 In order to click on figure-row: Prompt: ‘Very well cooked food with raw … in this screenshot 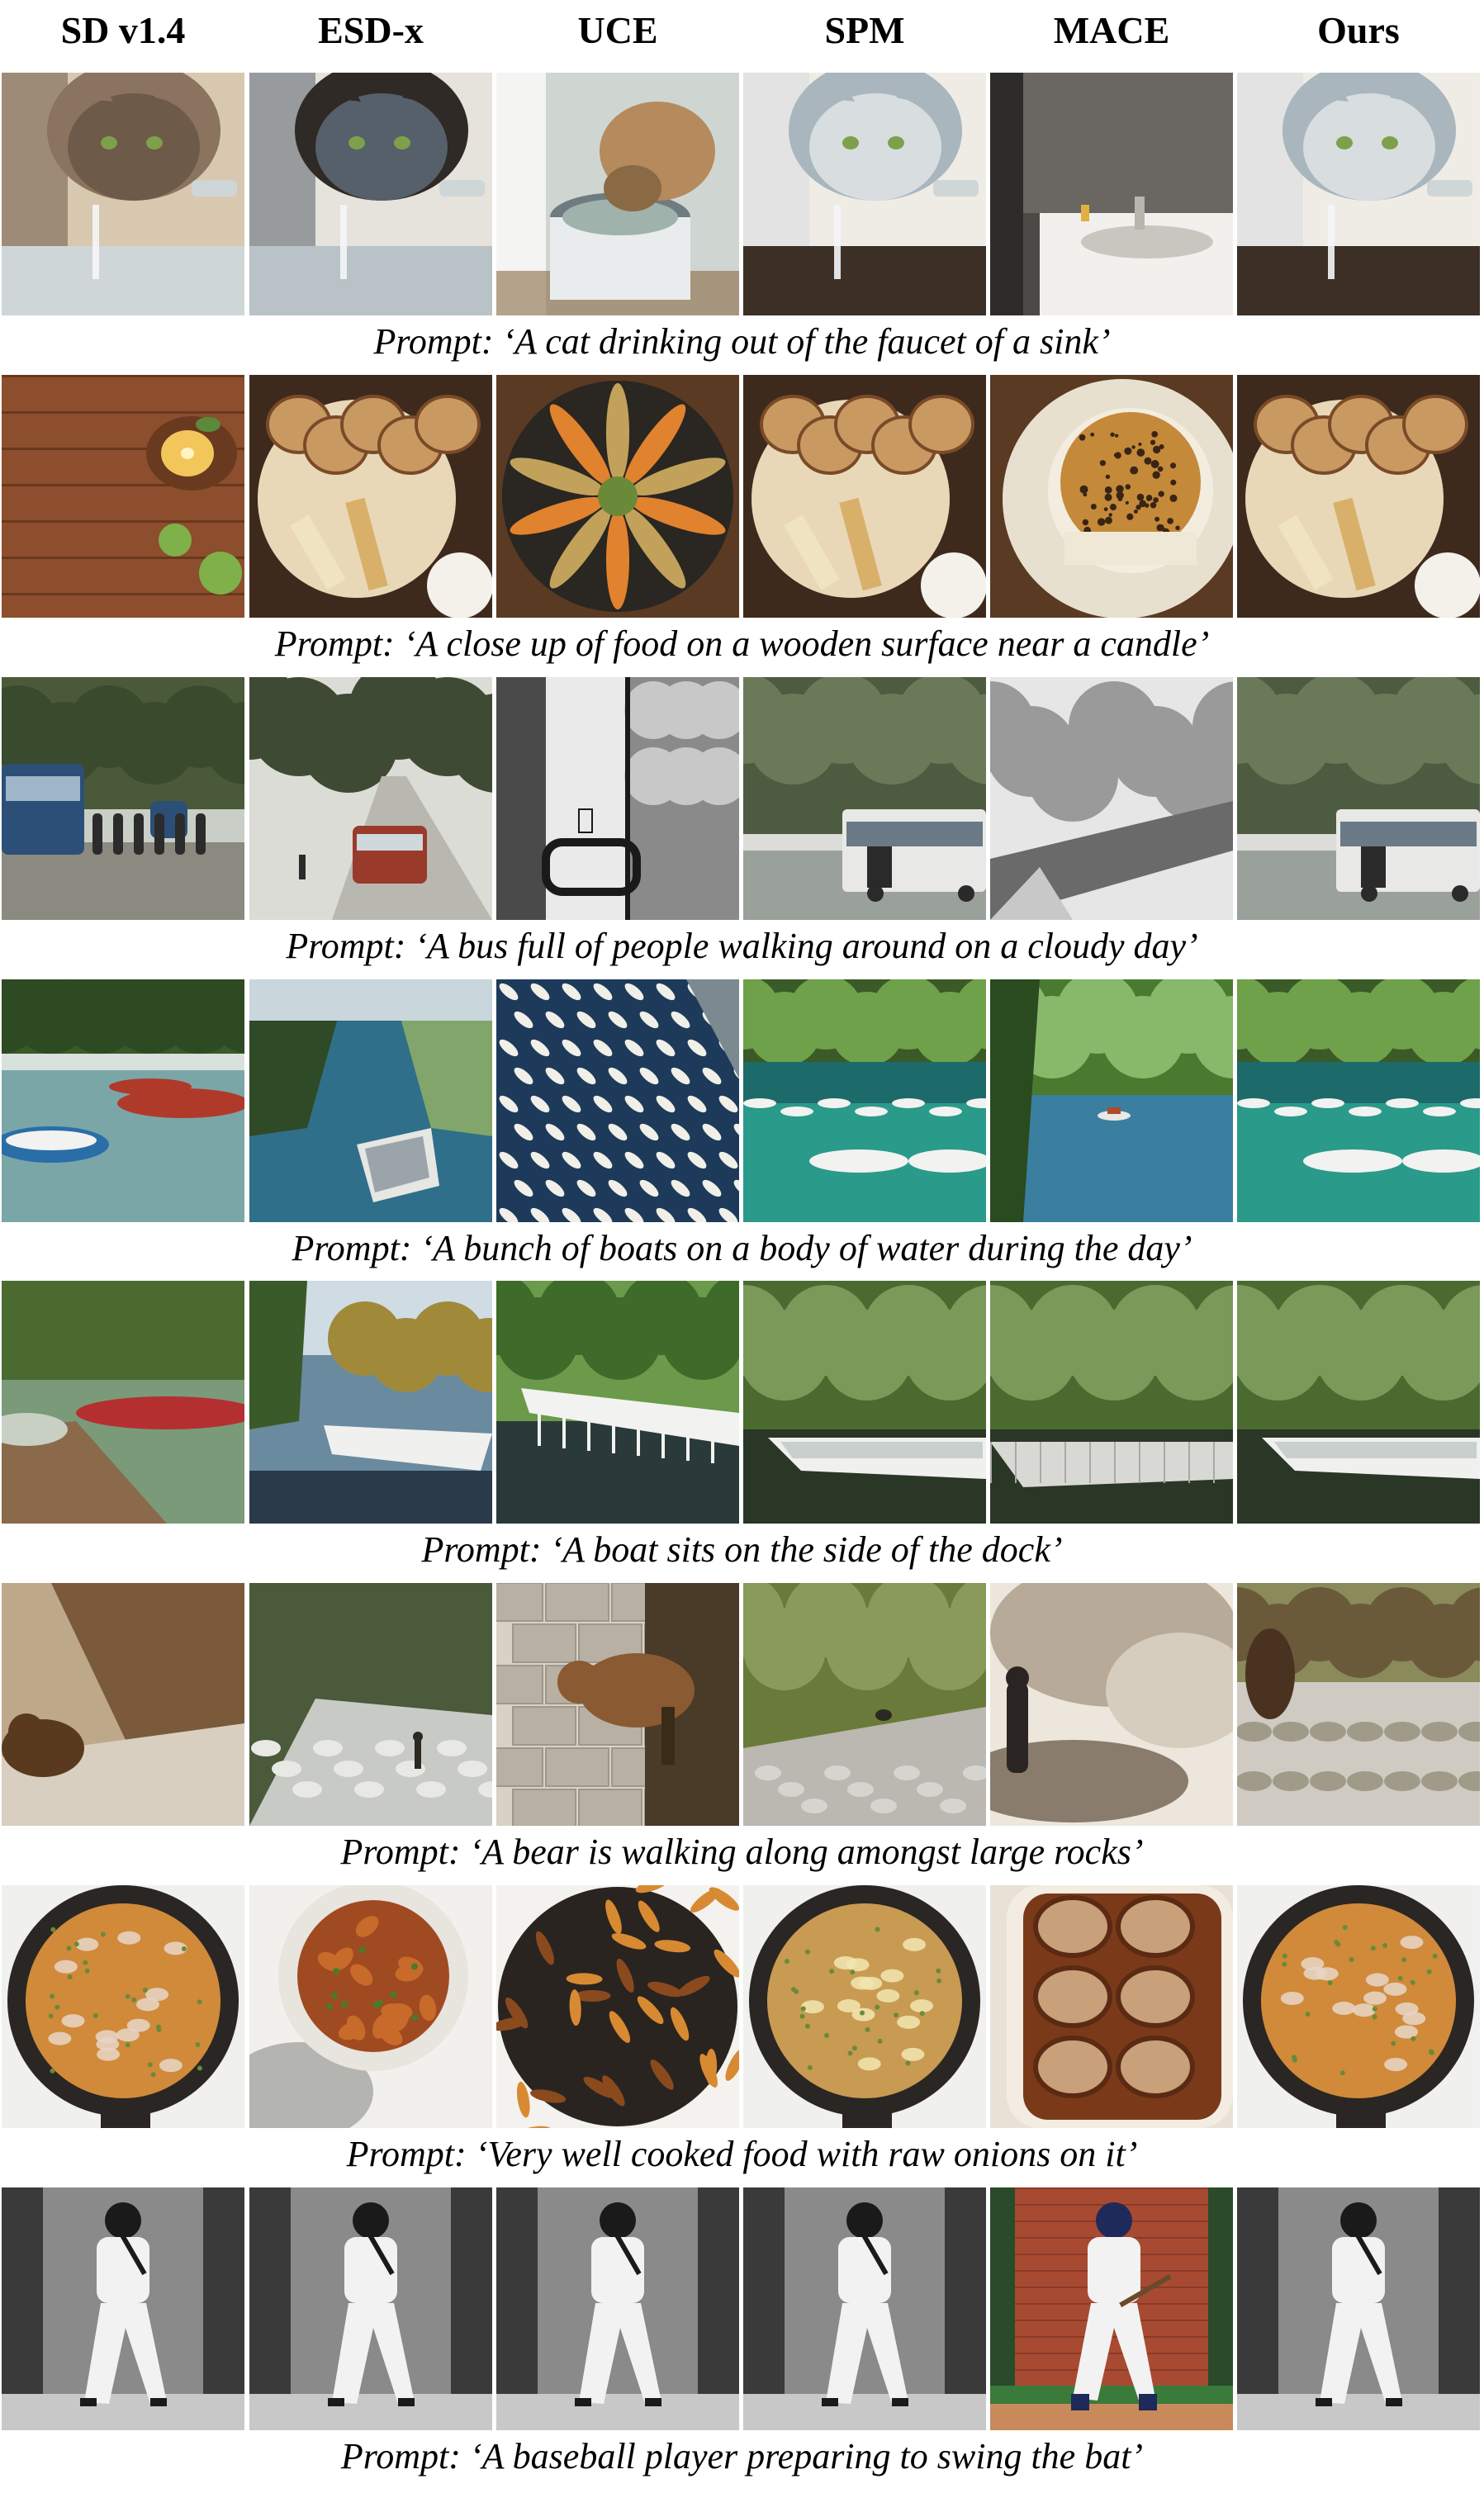, I will do `click(742, 2031)`.